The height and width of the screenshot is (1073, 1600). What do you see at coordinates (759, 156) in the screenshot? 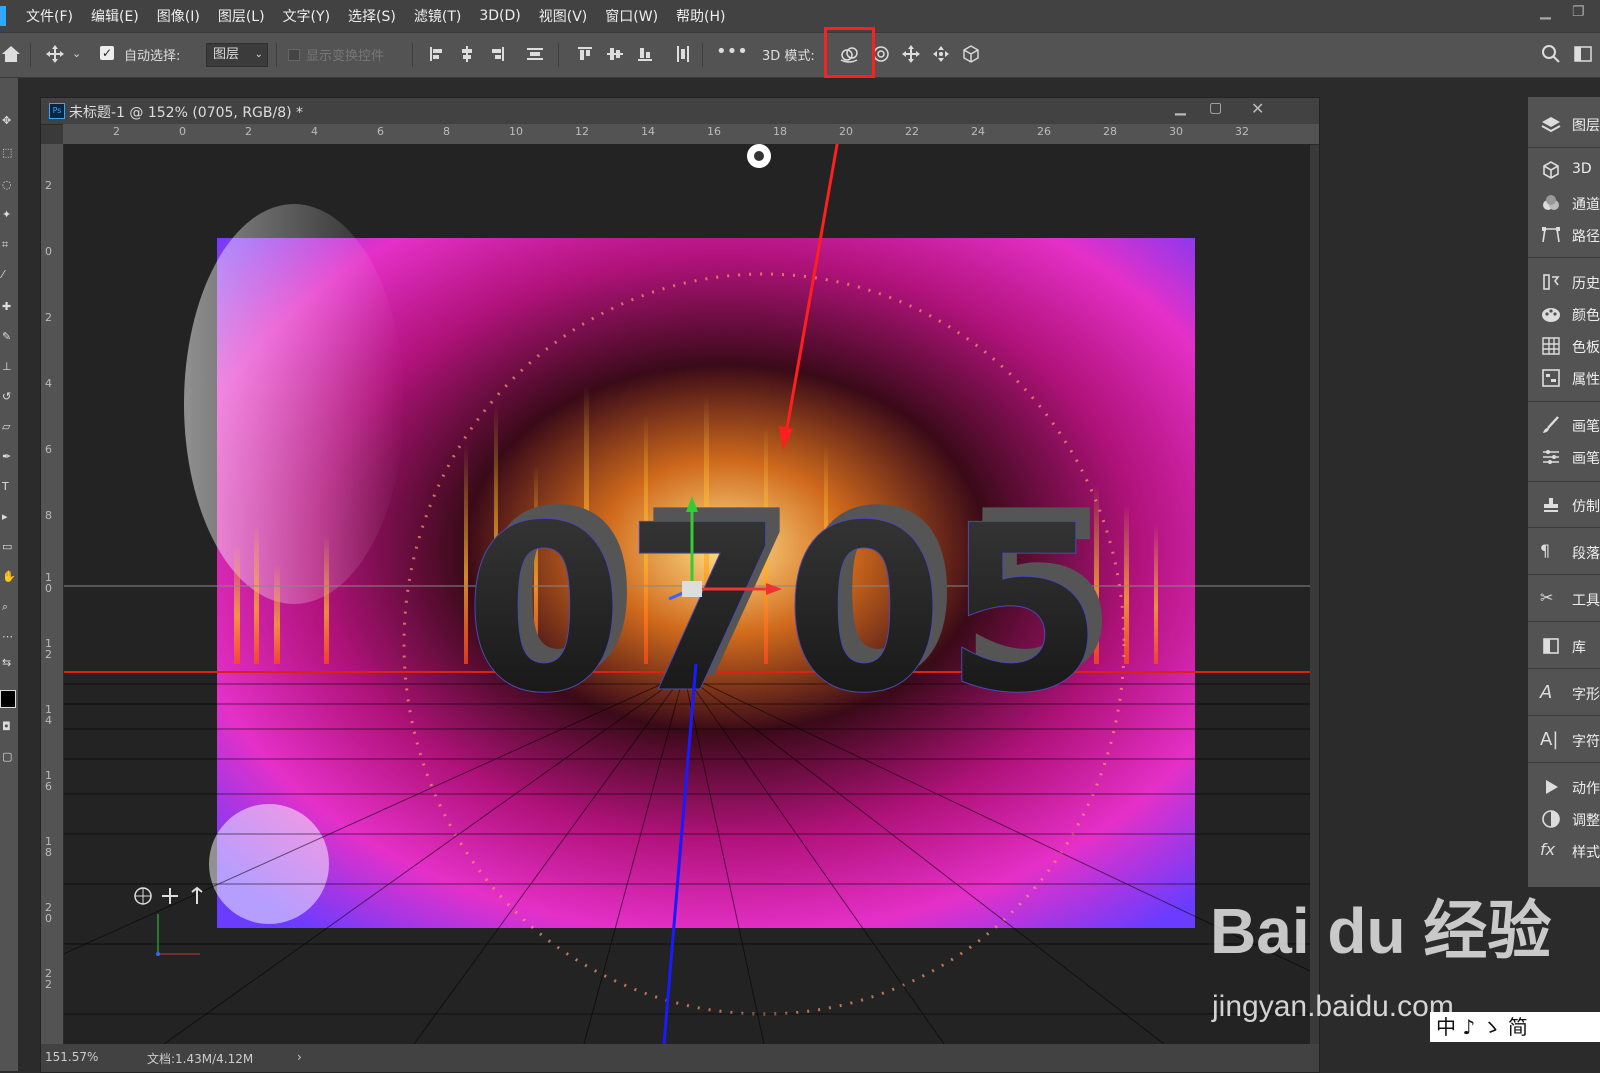
I see `light-source-icon` at bounding box center [759, 156].